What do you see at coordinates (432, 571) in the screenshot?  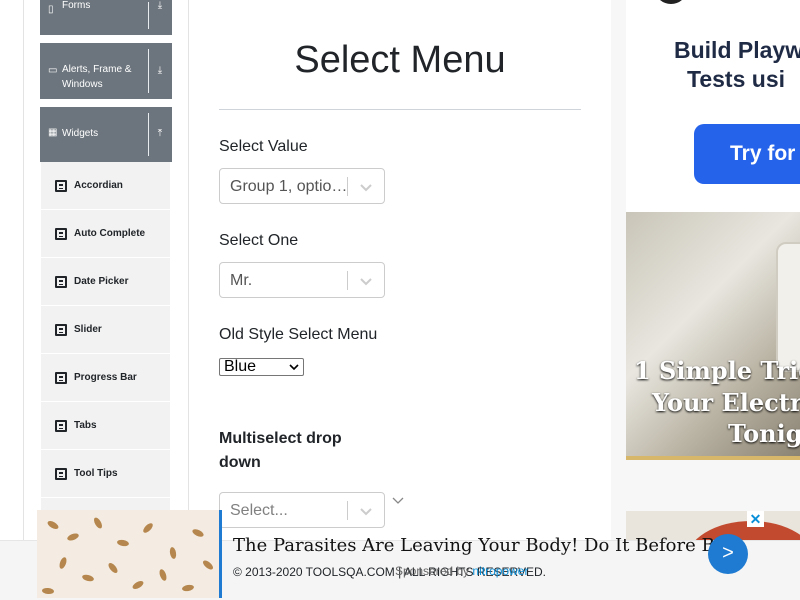 I see `sponsored-prefix: Sponsored by` at bounding box center [432, 571].